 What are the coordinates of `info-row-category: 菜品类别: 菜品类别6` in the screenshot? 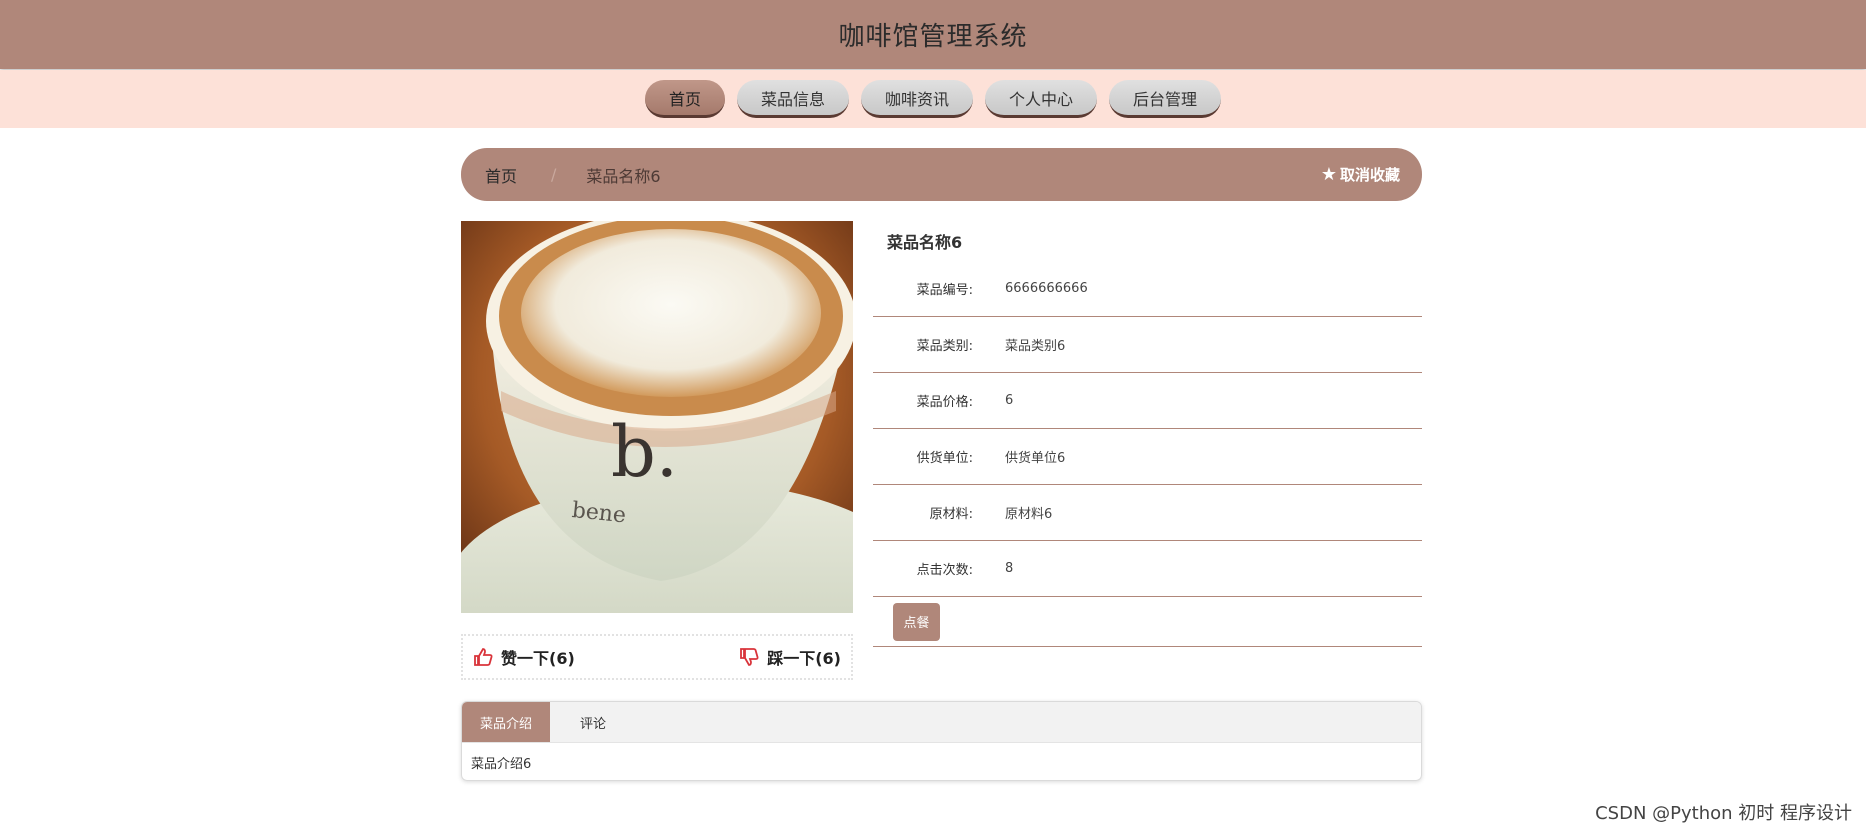 It's located at (1147, 345).